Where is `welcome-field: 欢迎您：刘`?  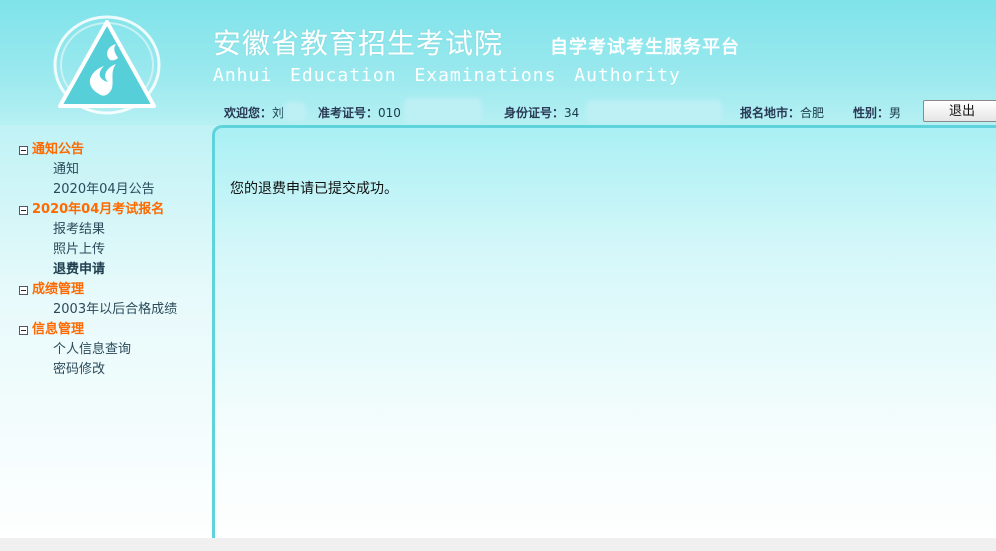 welcome-field: 欢迎您：刘 is located at coordinates (254, 112).